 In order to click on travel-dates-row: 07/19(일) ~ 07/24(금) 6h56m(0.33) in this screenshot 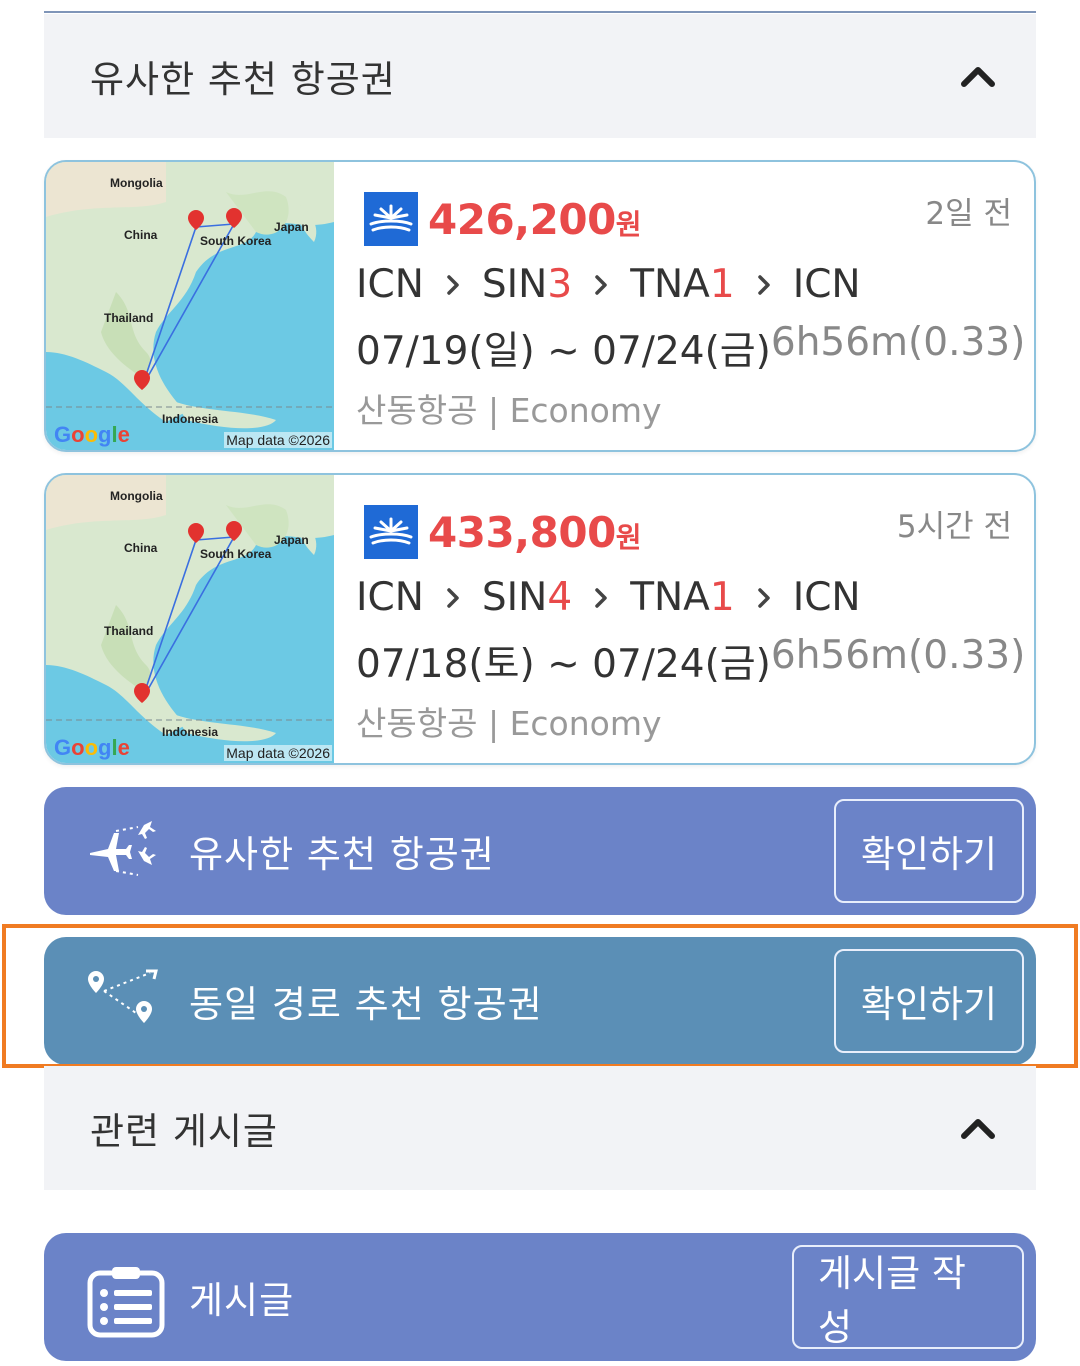, I will do `click(690, 348)`.